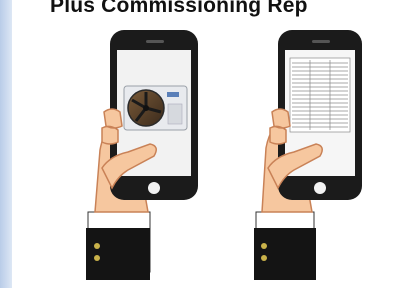 The height and width of the screenshot is (288, 394). What do you see at coordinates (320, 95) in the screenshot?
I see `commissioning-report-document` at bounding box center [320, 95].